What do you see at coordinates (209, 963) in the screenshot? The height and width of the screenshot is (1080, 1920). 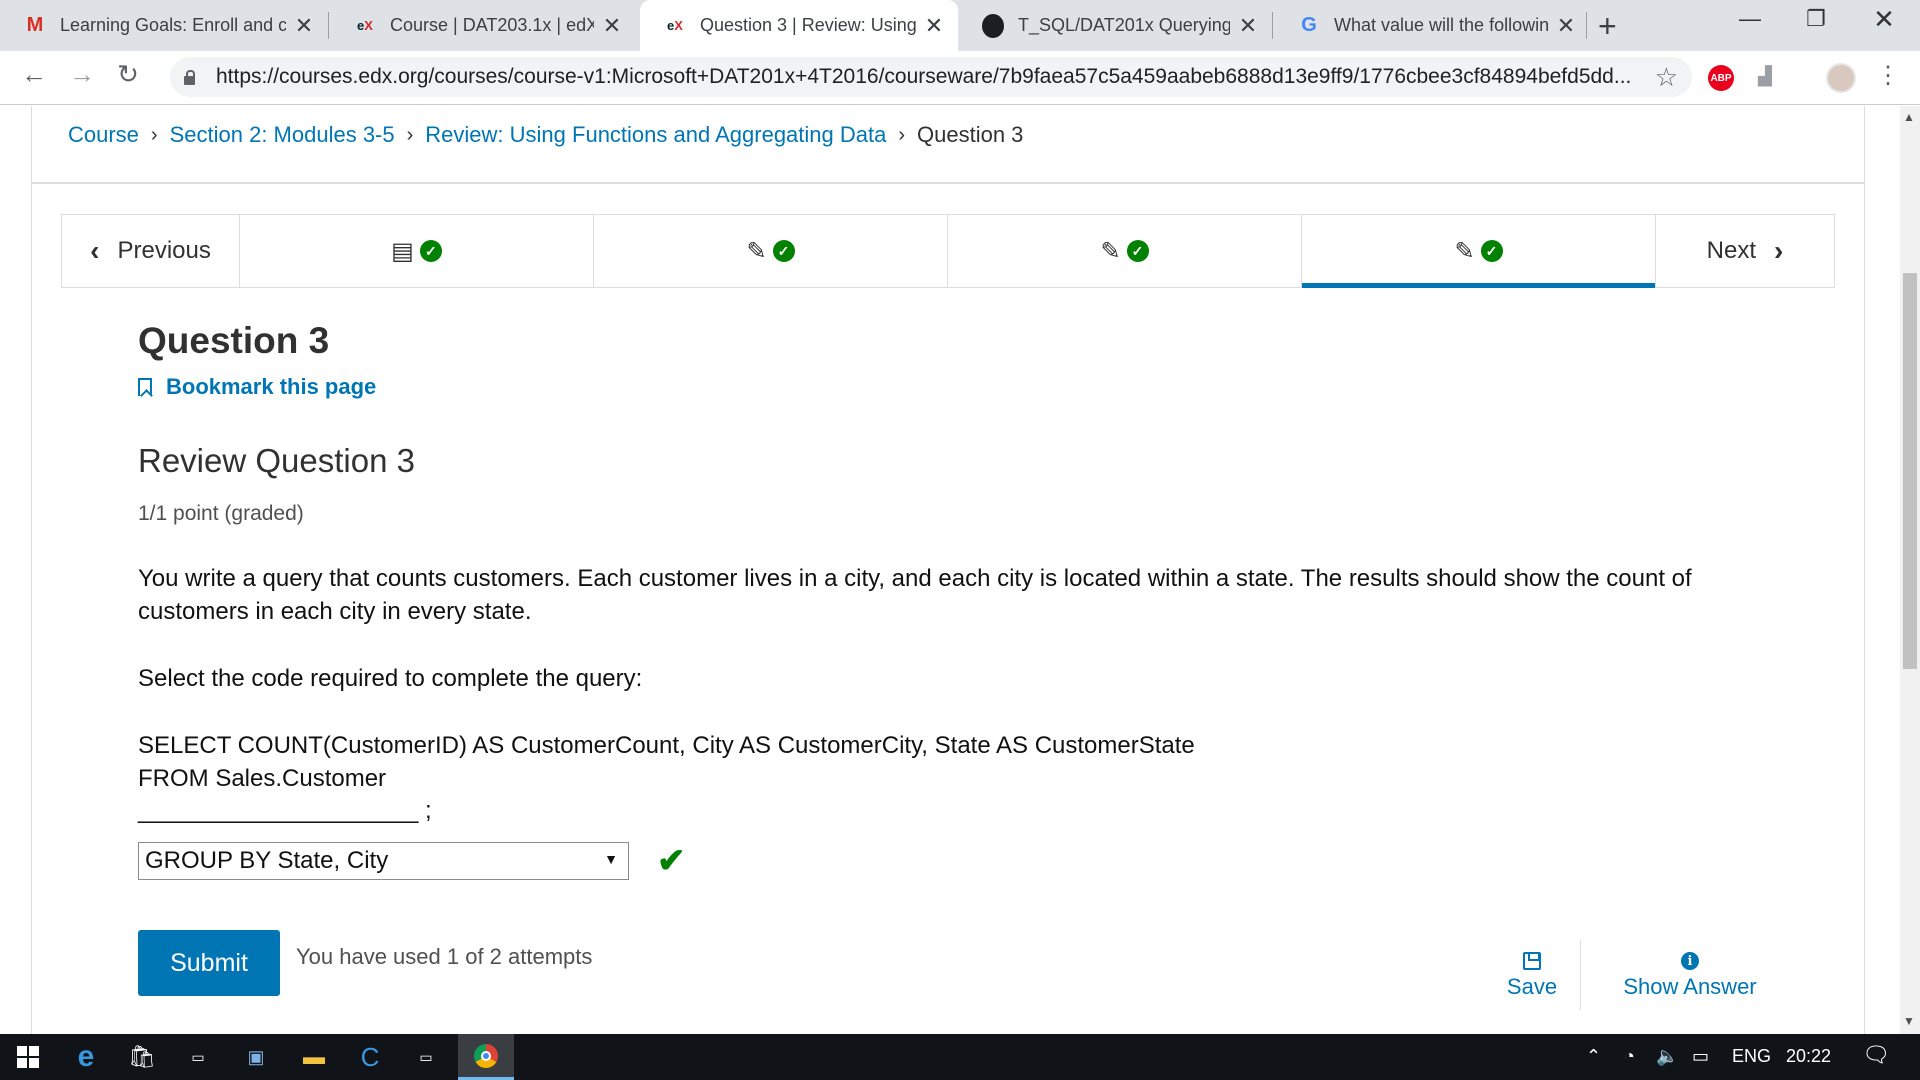 I see `submit-button: Submit` at bounding box center [209, 963].